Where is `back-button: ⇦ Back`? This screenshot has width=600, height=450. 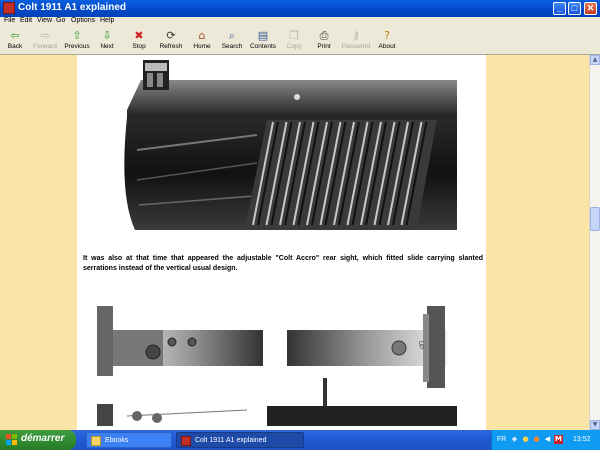
back-button: ⇦ Back is located at coordinates (15, 41).